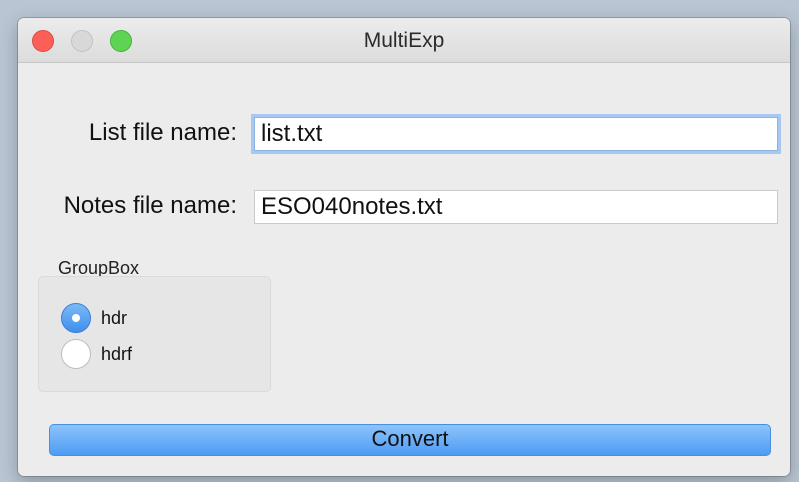 This screenshot has width=799, height=482. I want to click on notes-file-label: Notes file name:, so click(150, 205).